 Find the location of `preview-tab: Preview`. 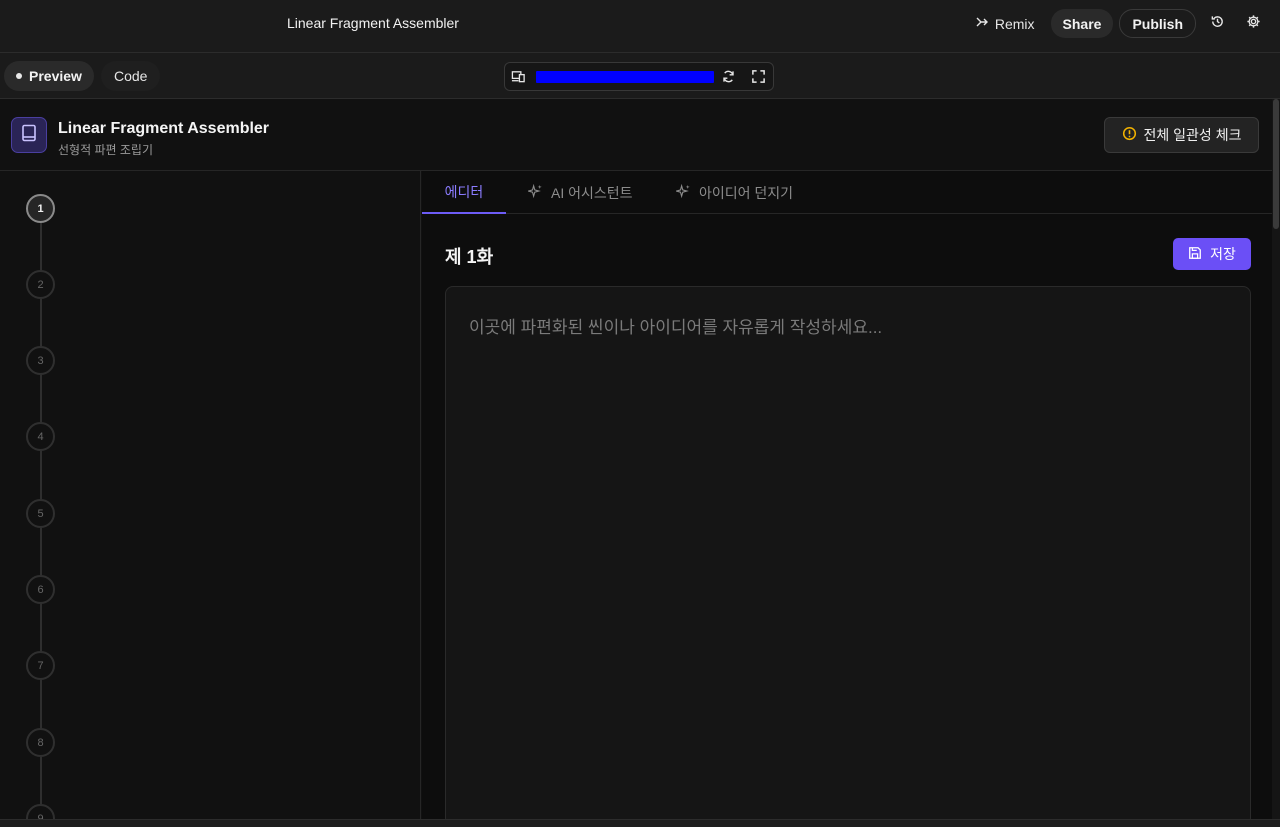

preview-tab: Preview is located at coordinates (49, 76).